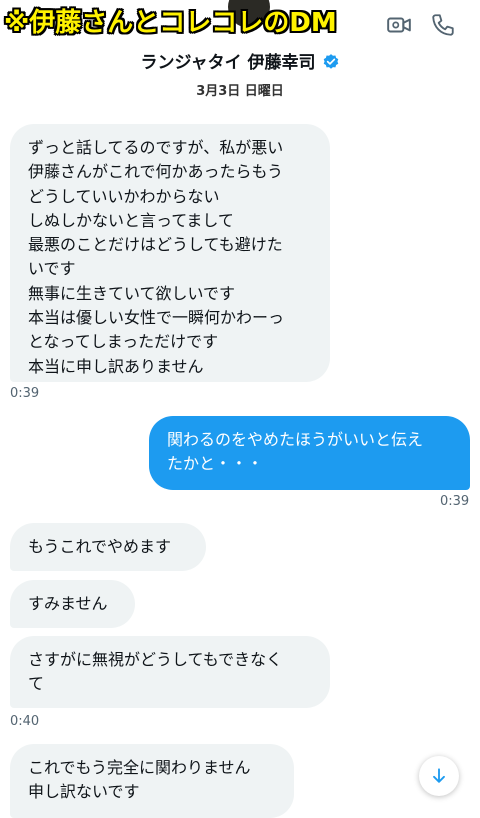 The image size is (480, 818). What do you see at coordinates (139, 767) in the screenshot?
I see `message-line: これでもう完全に関わりません` at bounding box center [139, 767].